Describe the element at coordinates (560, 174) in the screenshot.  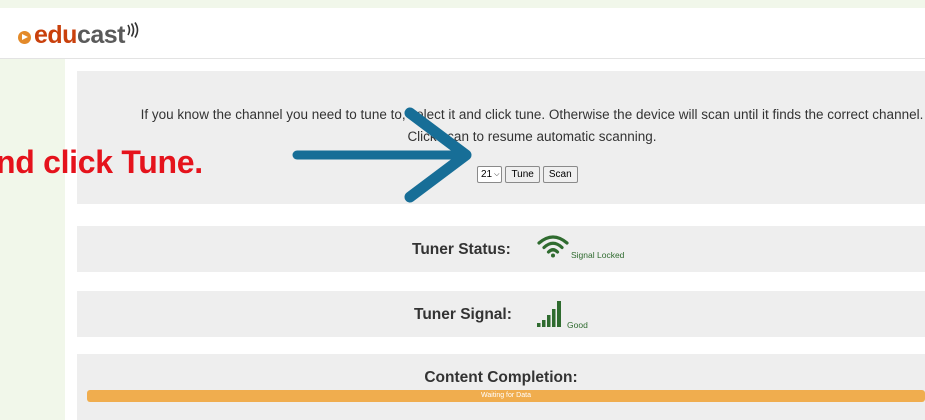
I see `scan-button: Scan` at that location.